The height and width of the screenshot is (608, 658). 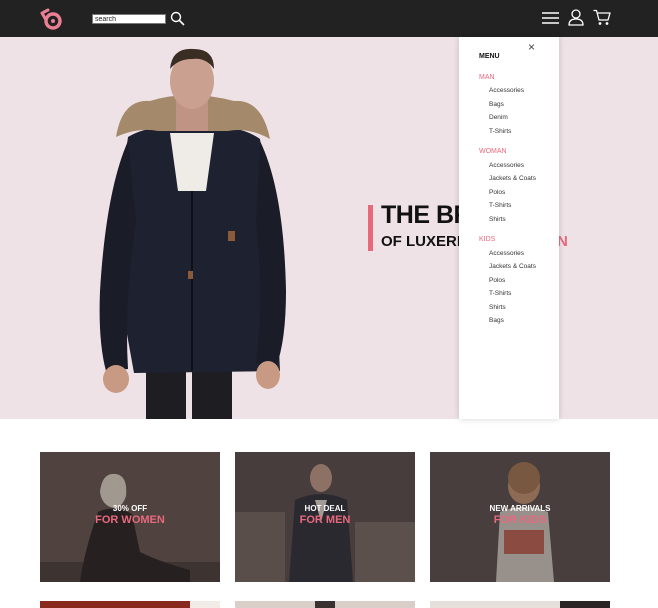 I want to click on menu-item: Denim, so click(x=498, y=117).